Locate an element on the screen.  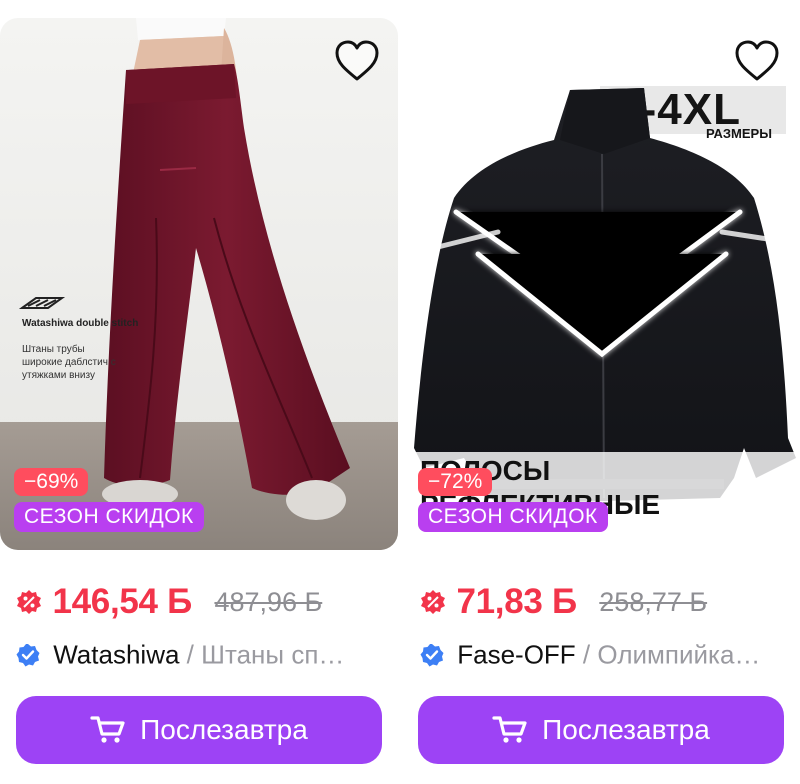
brand-name: Watashiwa is located at coordinates (116, 654).